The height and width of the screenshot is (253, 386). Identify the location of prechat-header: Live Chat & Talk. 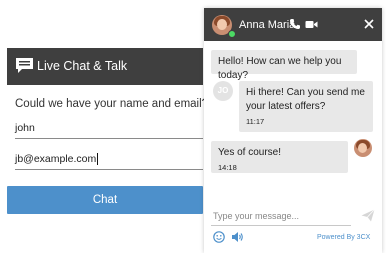
(105, 66).